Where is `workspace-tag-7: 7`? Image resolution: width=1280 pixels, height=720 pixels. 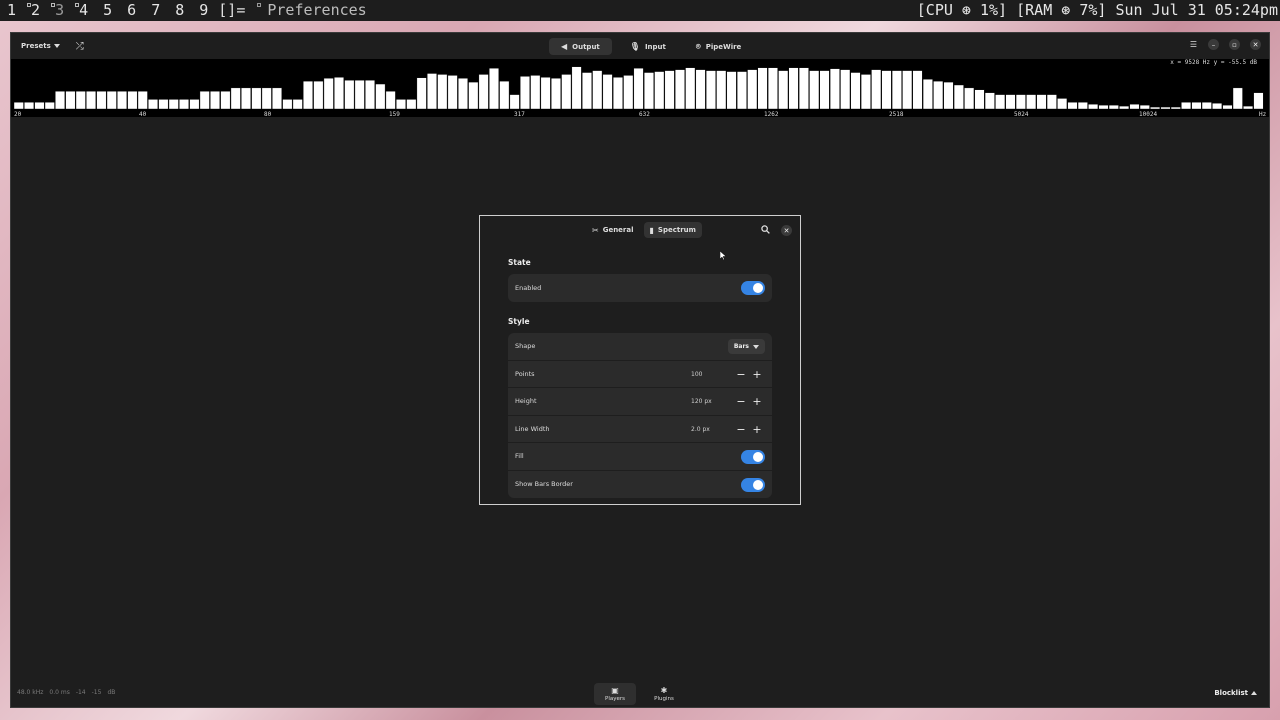 workspace-tag-7: 7 is located at coordinates (156, 10).